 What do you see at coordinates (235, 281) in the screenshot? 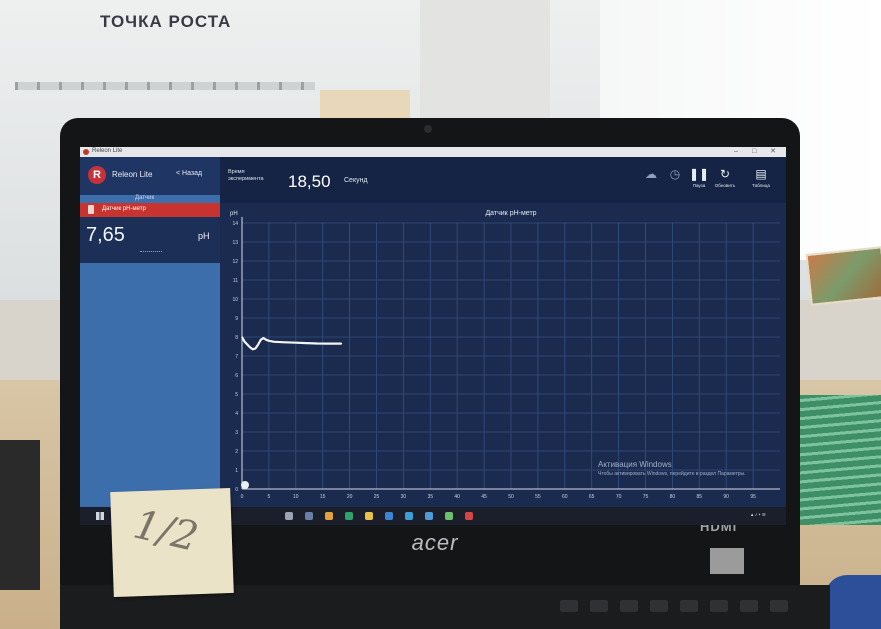
I see `y-tick-label: 11` at bounding box center [235, 281].